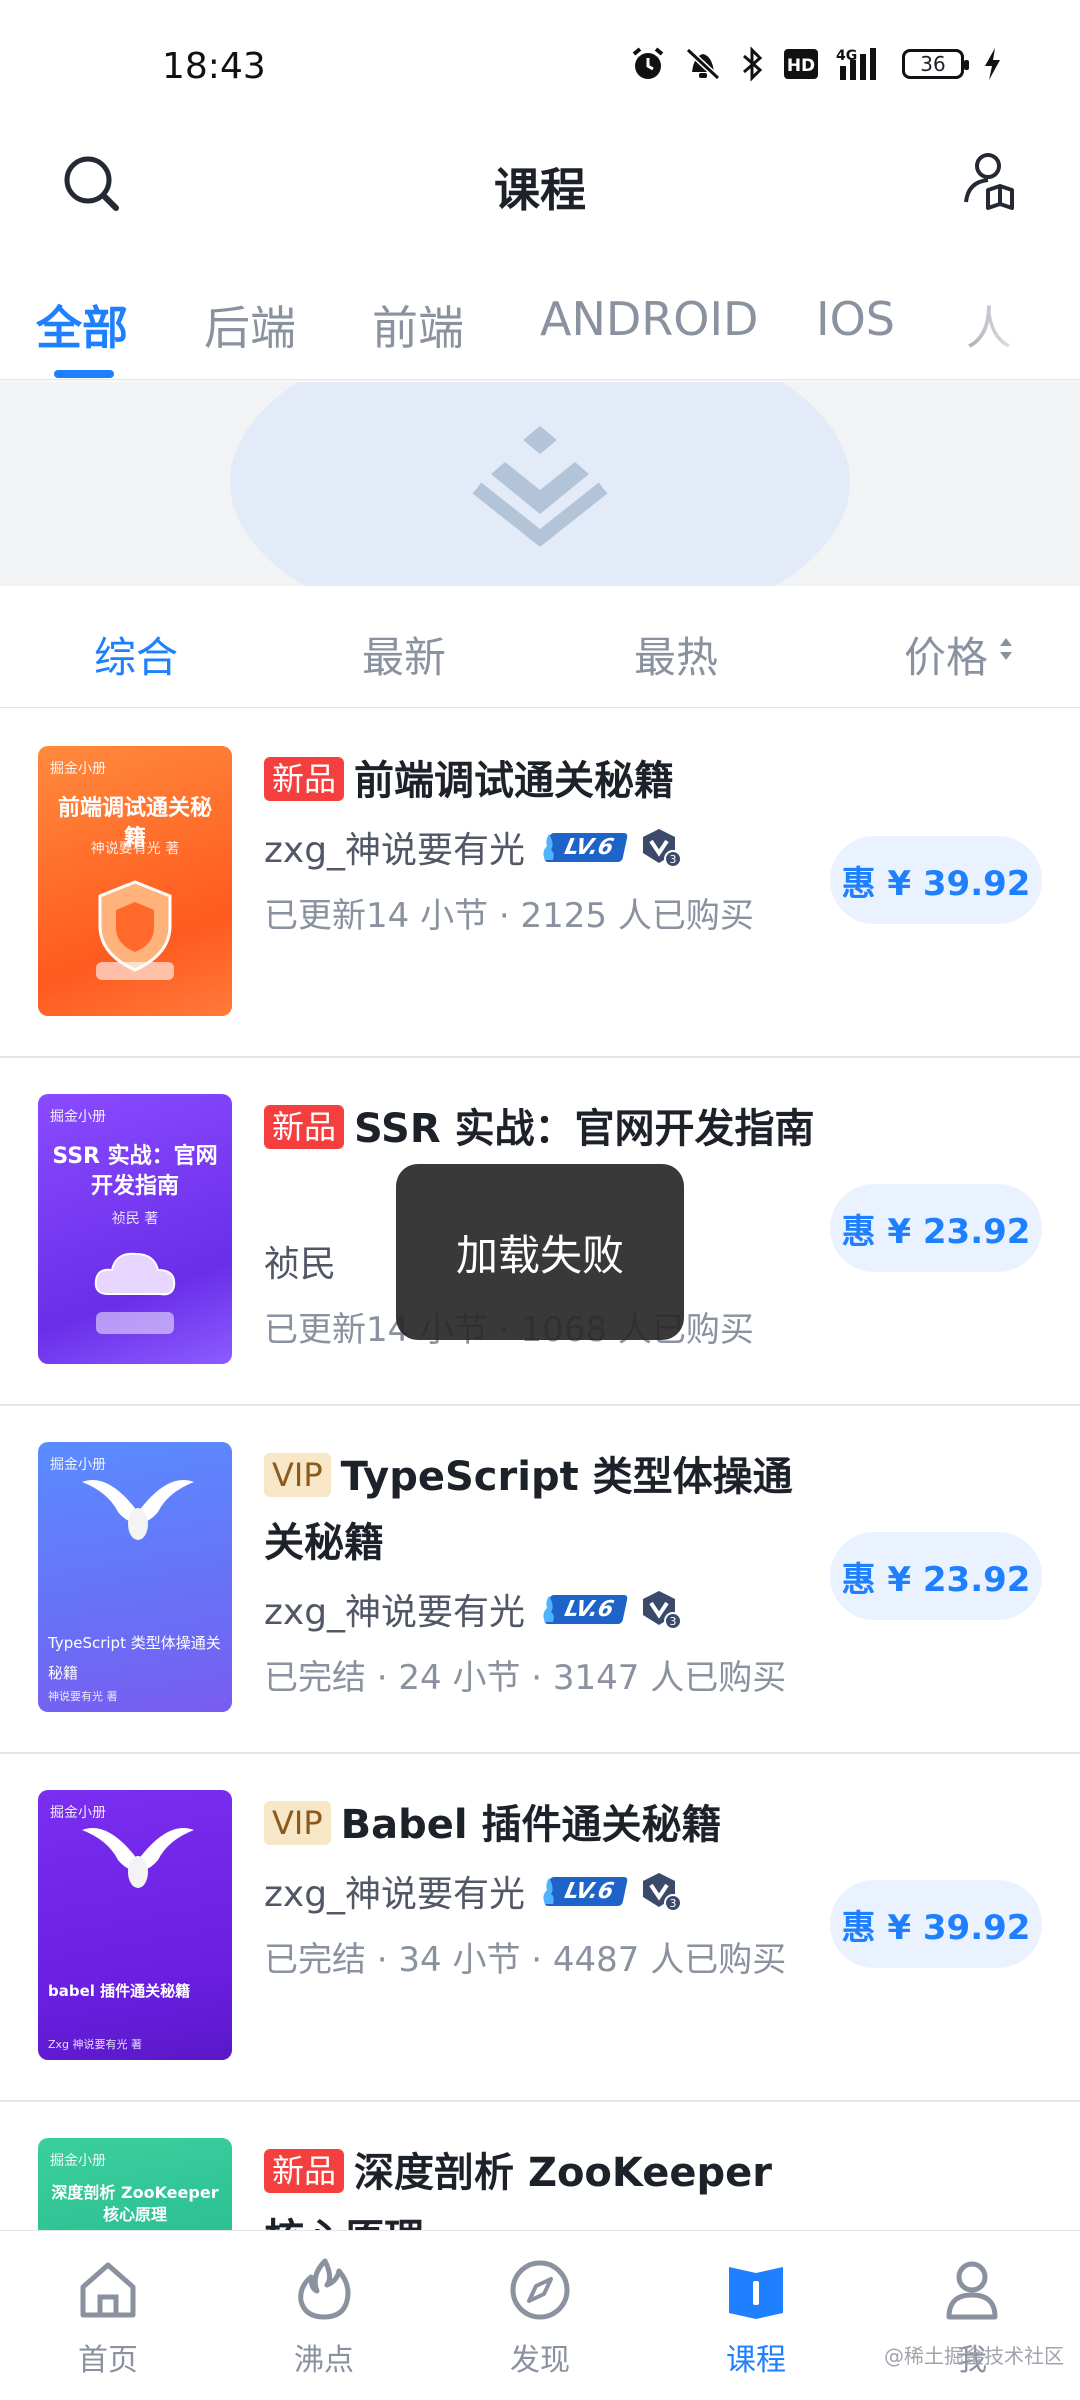  What do you see at coordinates (703, 64) in the screenshot?
I see `mute-icon` at bounding box center [703, 64].